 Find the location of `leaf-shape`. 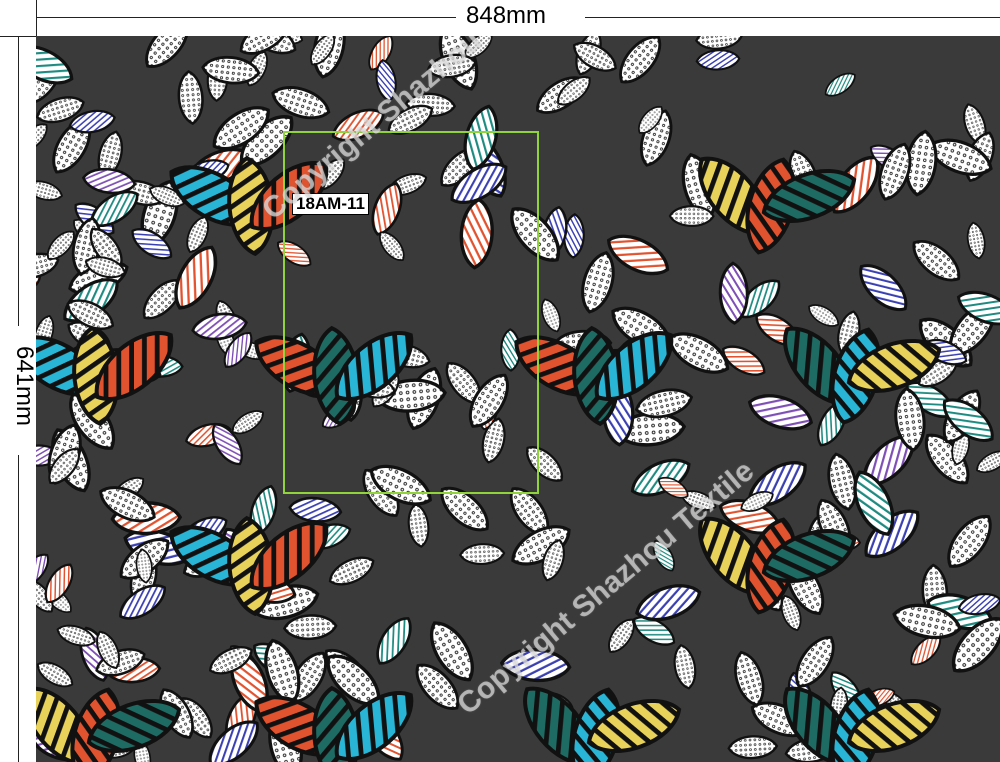

leaf-shape is located at coordinates (691, 216).